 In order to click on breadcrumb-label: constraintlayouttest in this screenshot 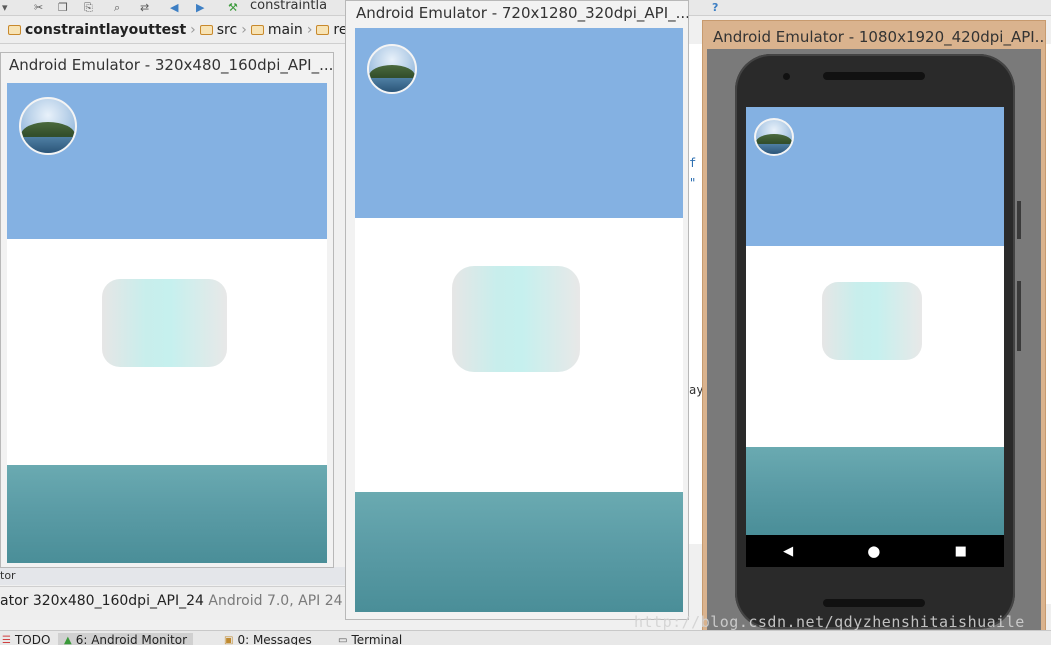, I will do `click(106, 29)`.